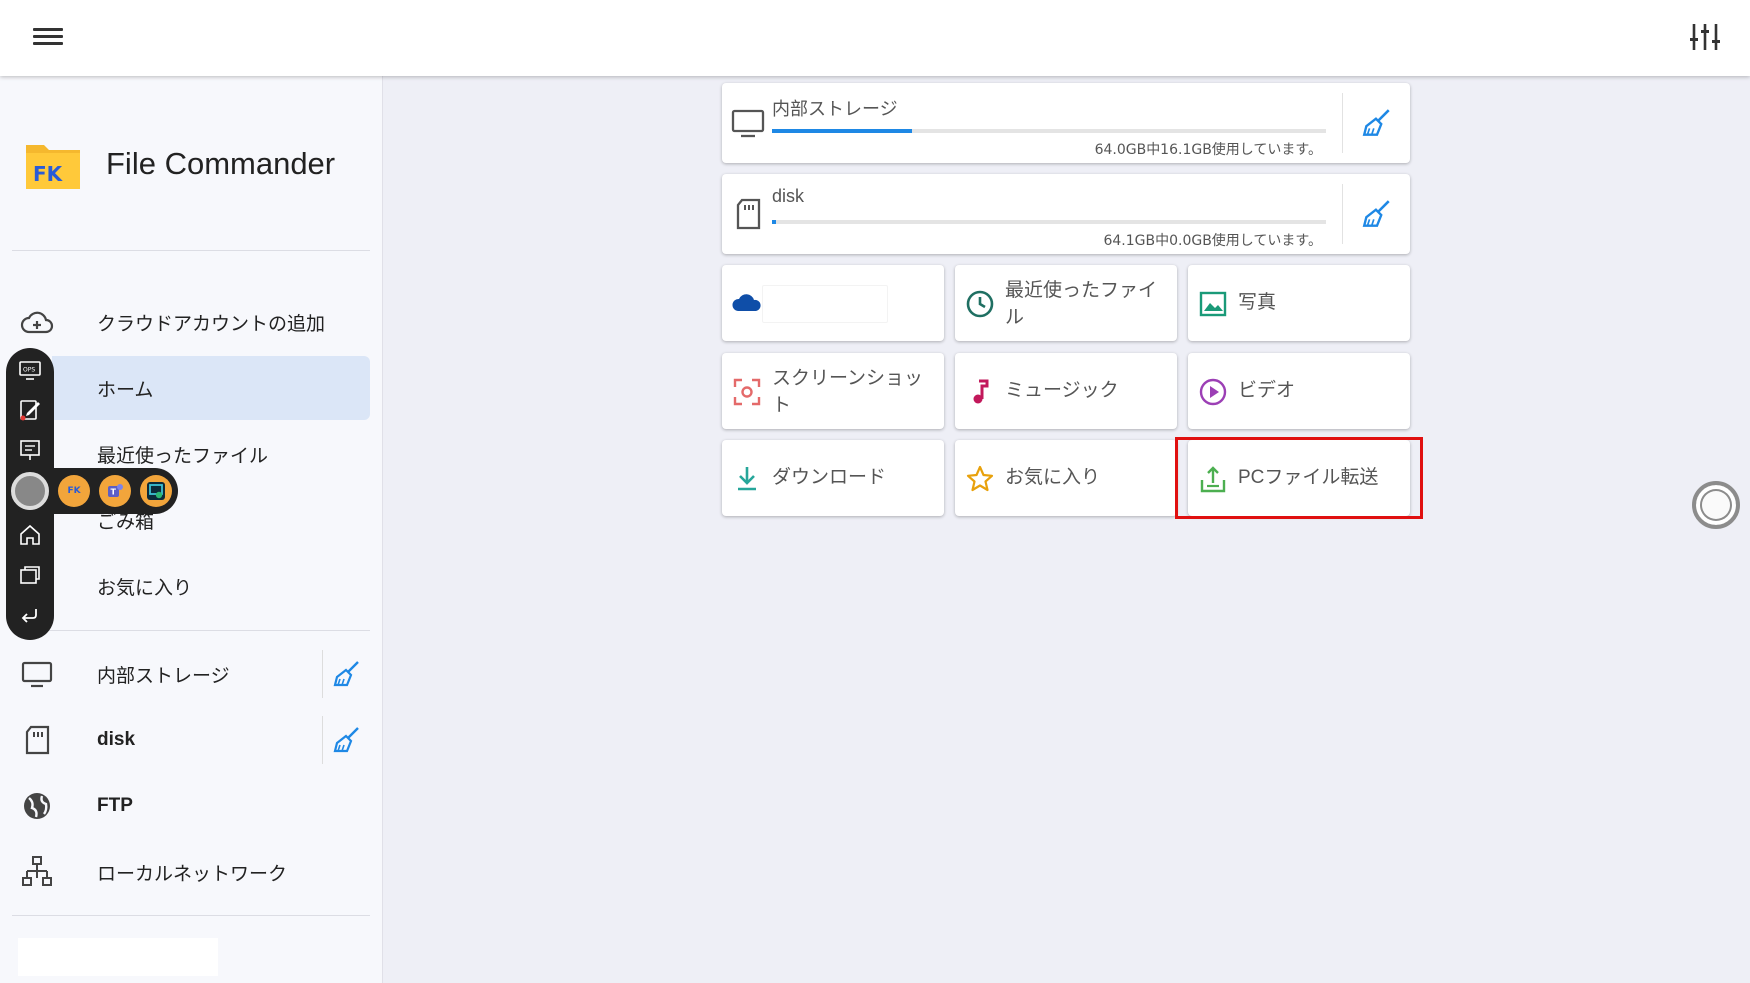 The height and width of the screenshot is (983, 1750). Describe the element at coordinates (1213, 479) in the screenshot. I see `pc-transfer-icon` at that location.